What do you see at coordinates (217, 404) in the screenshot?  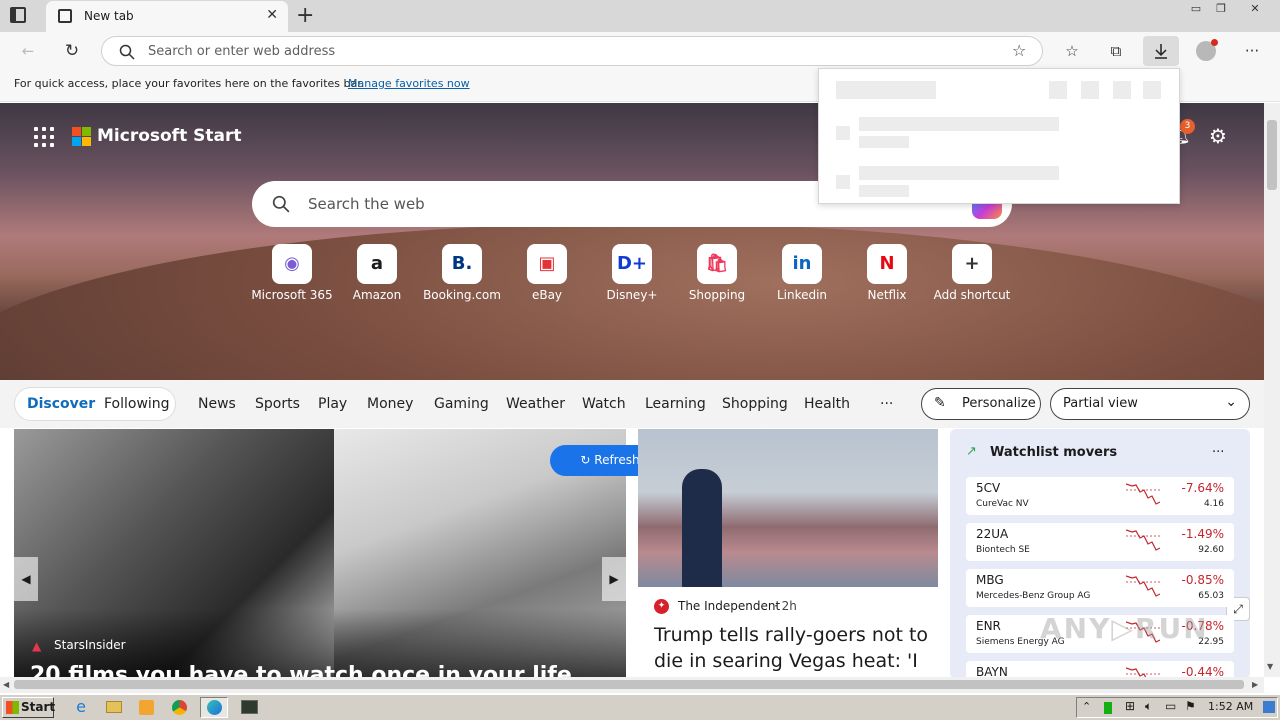 I see `tab-news: News` at bounding box center [217, 404].